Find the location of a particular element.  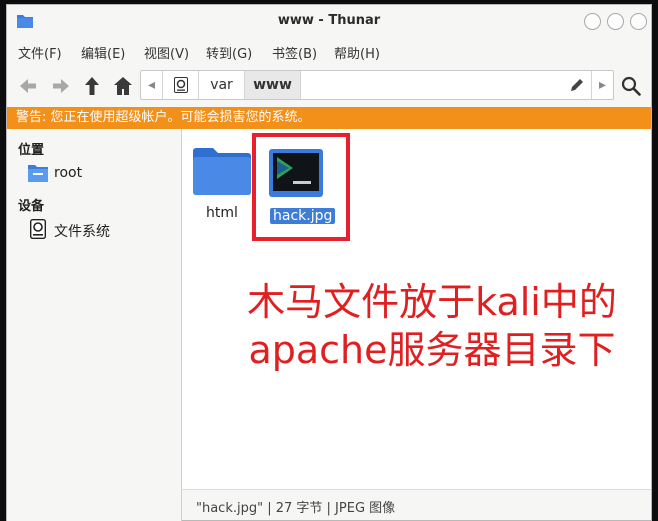

scroll-left-icon: ◂ is located at coordinates (152, 85).